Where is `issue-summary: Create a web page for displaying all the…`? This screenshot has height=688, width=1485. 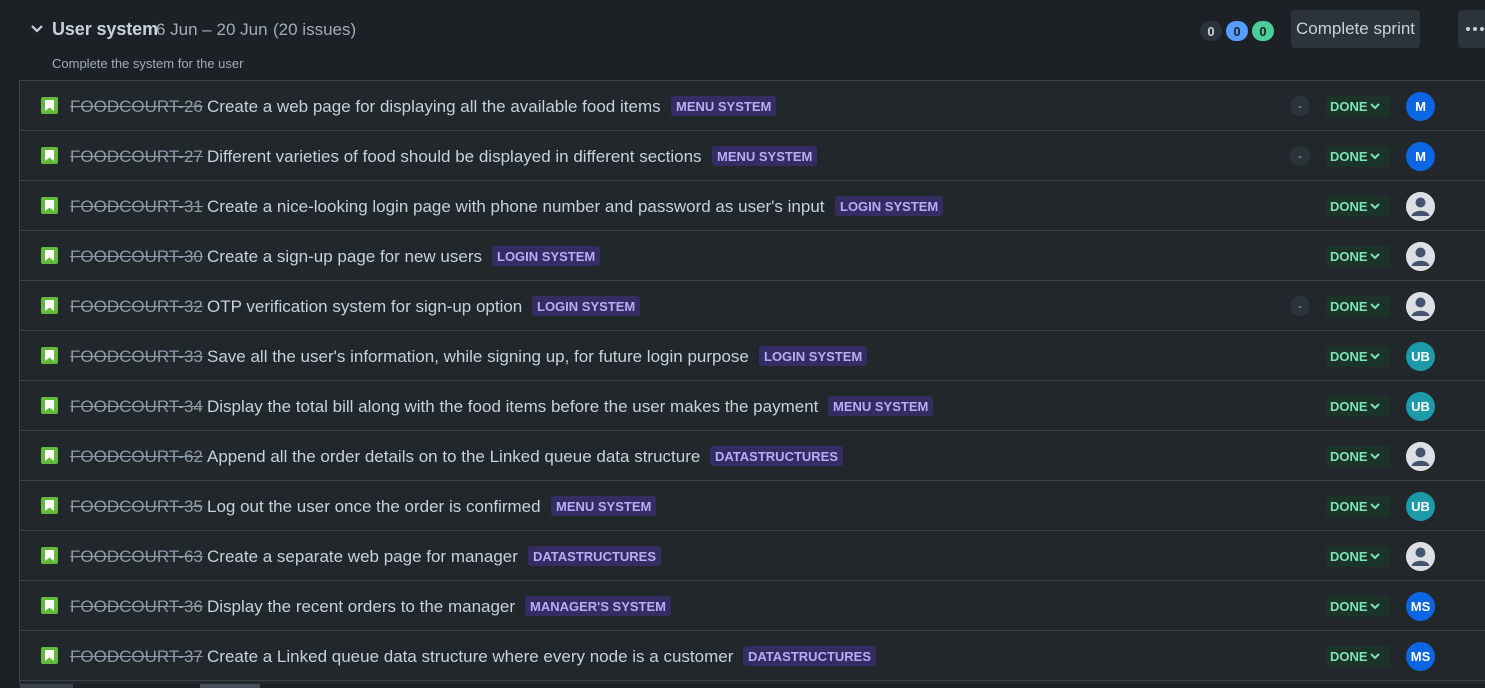
issue-summary: Create a web page for displaying all the… is located at coordinates (434, 107).